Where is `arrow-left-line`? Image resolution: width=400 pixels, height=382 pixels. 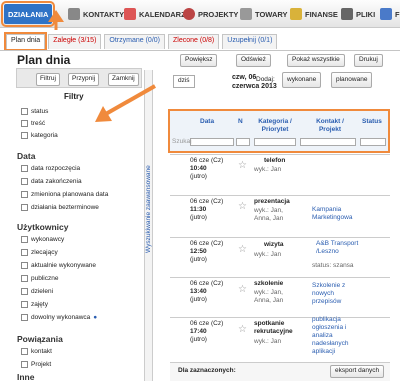
arrow-left-line is located at coordinates (129, 100).